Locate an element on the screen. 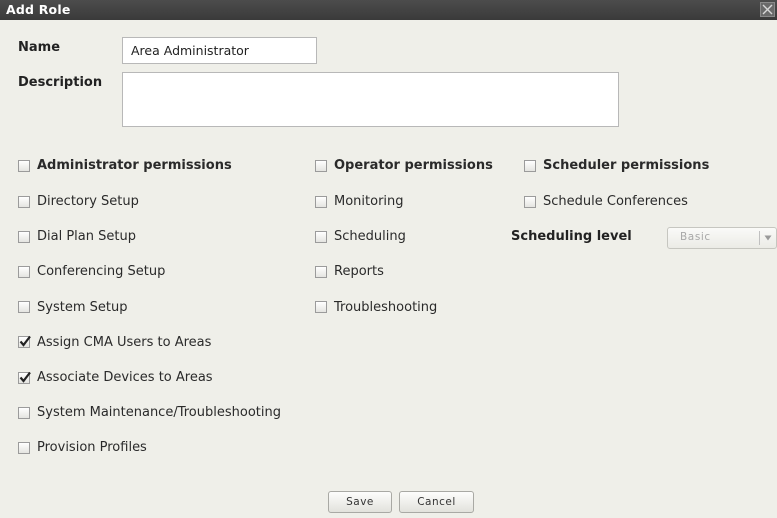 This screenshot has height=518, width=777. scheduling-level-select: Basic is located at coordinates (722, 238).